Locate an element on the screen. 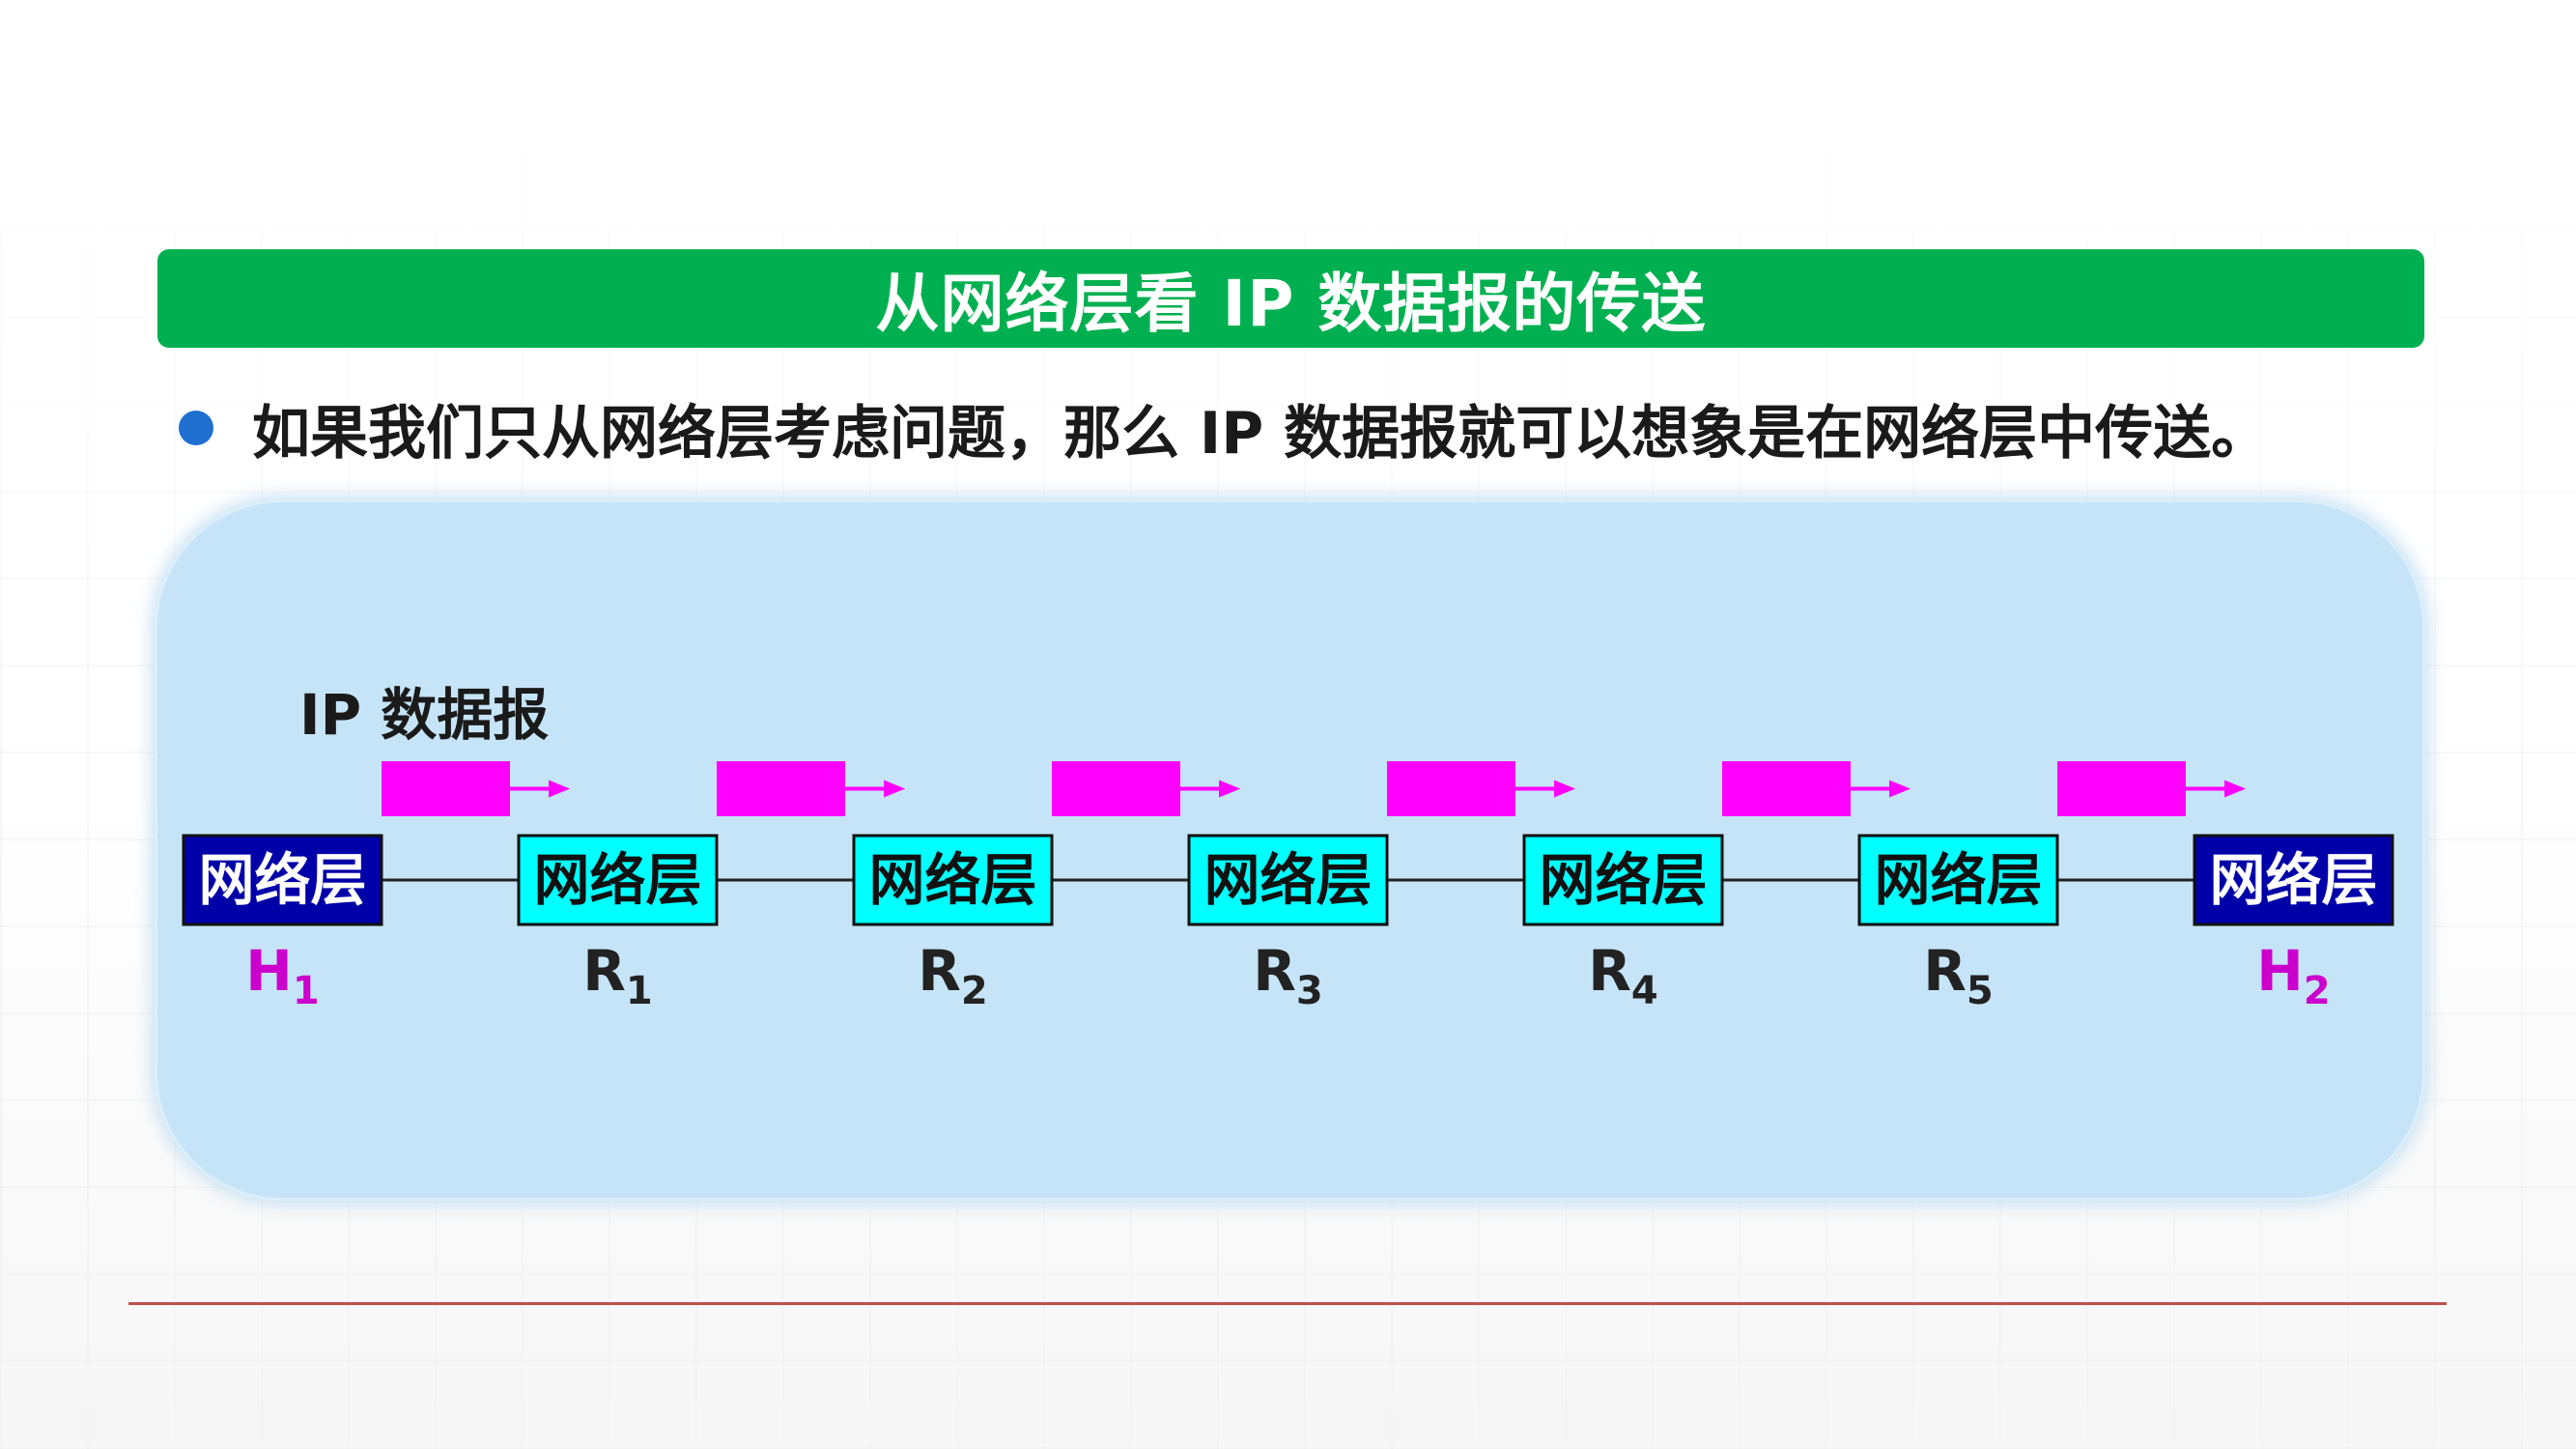 This screenshot has height=1449, width=2576. node-name-label: R3 is located at coordinates (1288, 975).